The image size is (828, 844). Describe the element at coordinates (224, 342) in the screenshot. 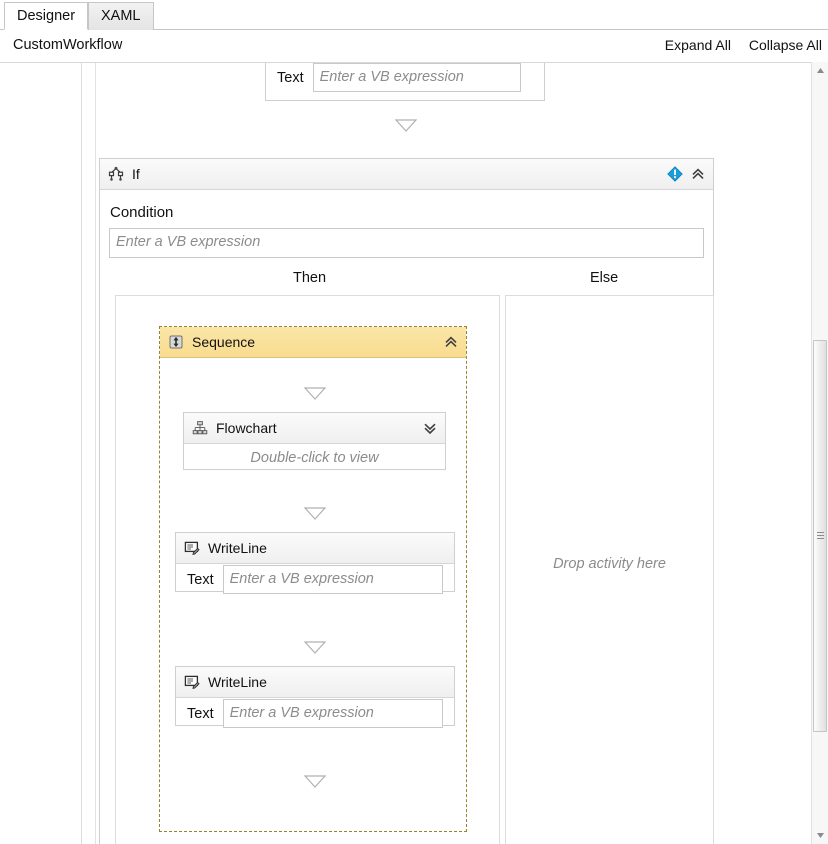

I see `sequence-activity-title: Sequence` at that location.